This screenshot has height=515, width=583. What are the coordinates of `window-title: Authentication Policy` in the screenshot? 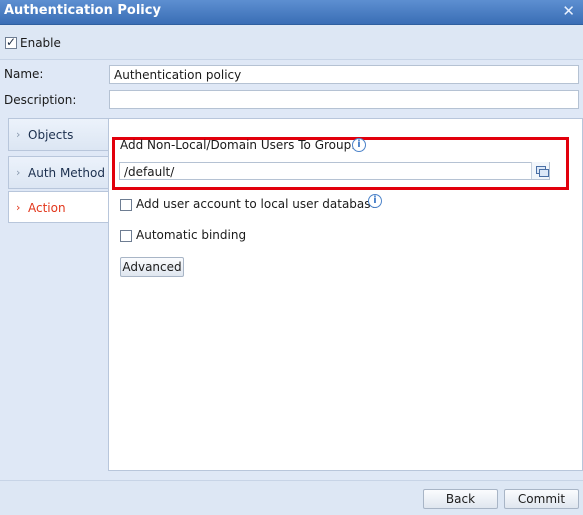 It's located at (82, 10).